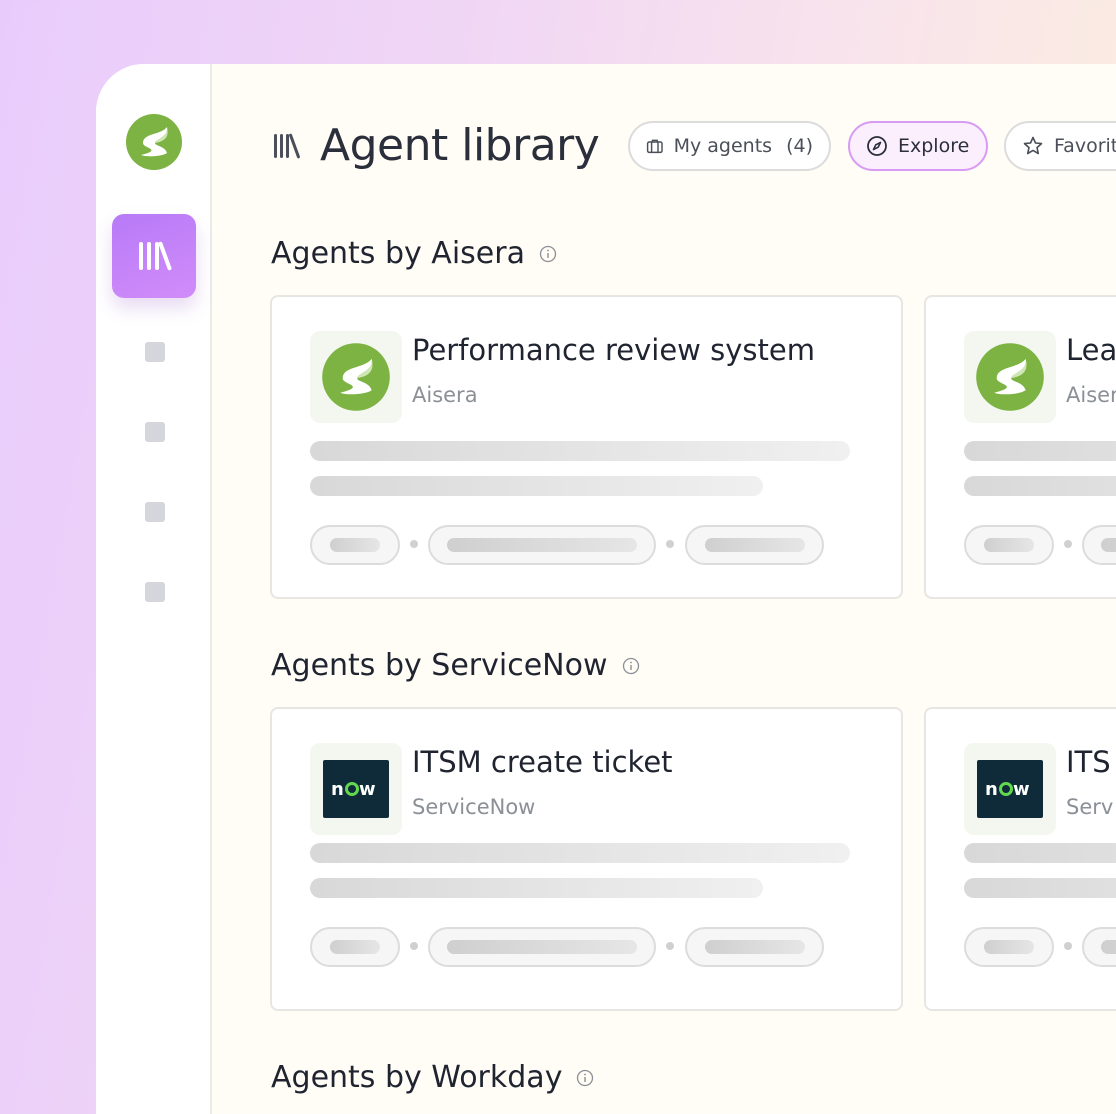  I want to click on agent-vendor: Aisera, so click(445, 395).